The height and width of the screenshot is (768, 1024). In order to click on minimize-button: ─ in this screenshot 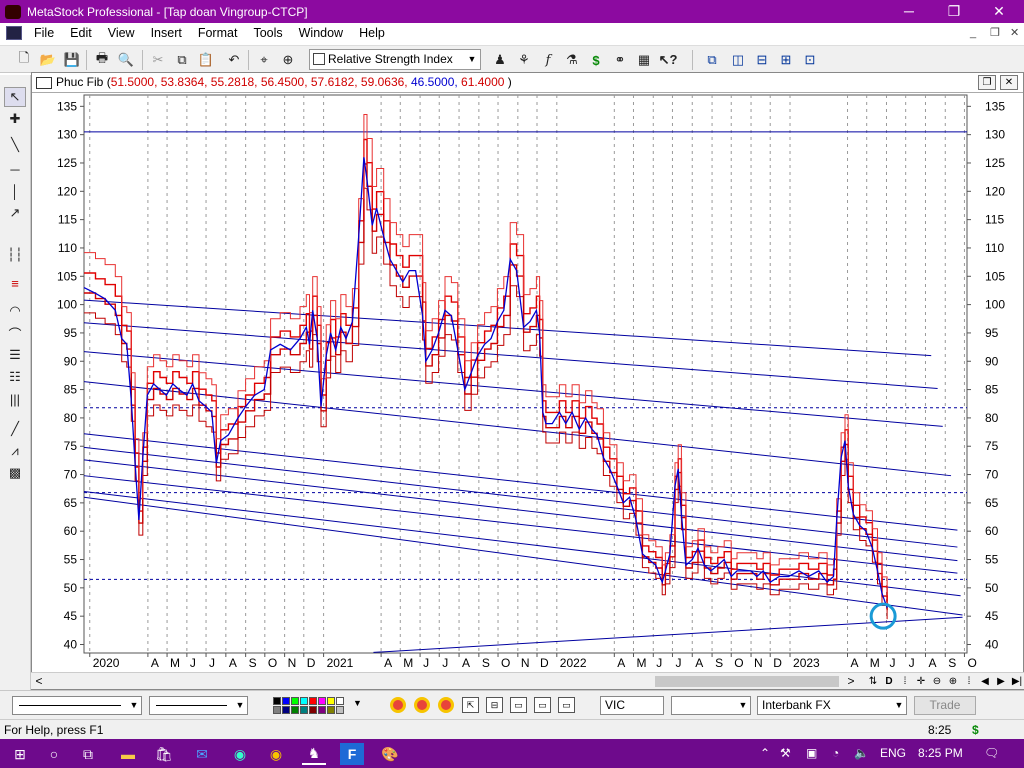, I will do `click(909, 11)`.